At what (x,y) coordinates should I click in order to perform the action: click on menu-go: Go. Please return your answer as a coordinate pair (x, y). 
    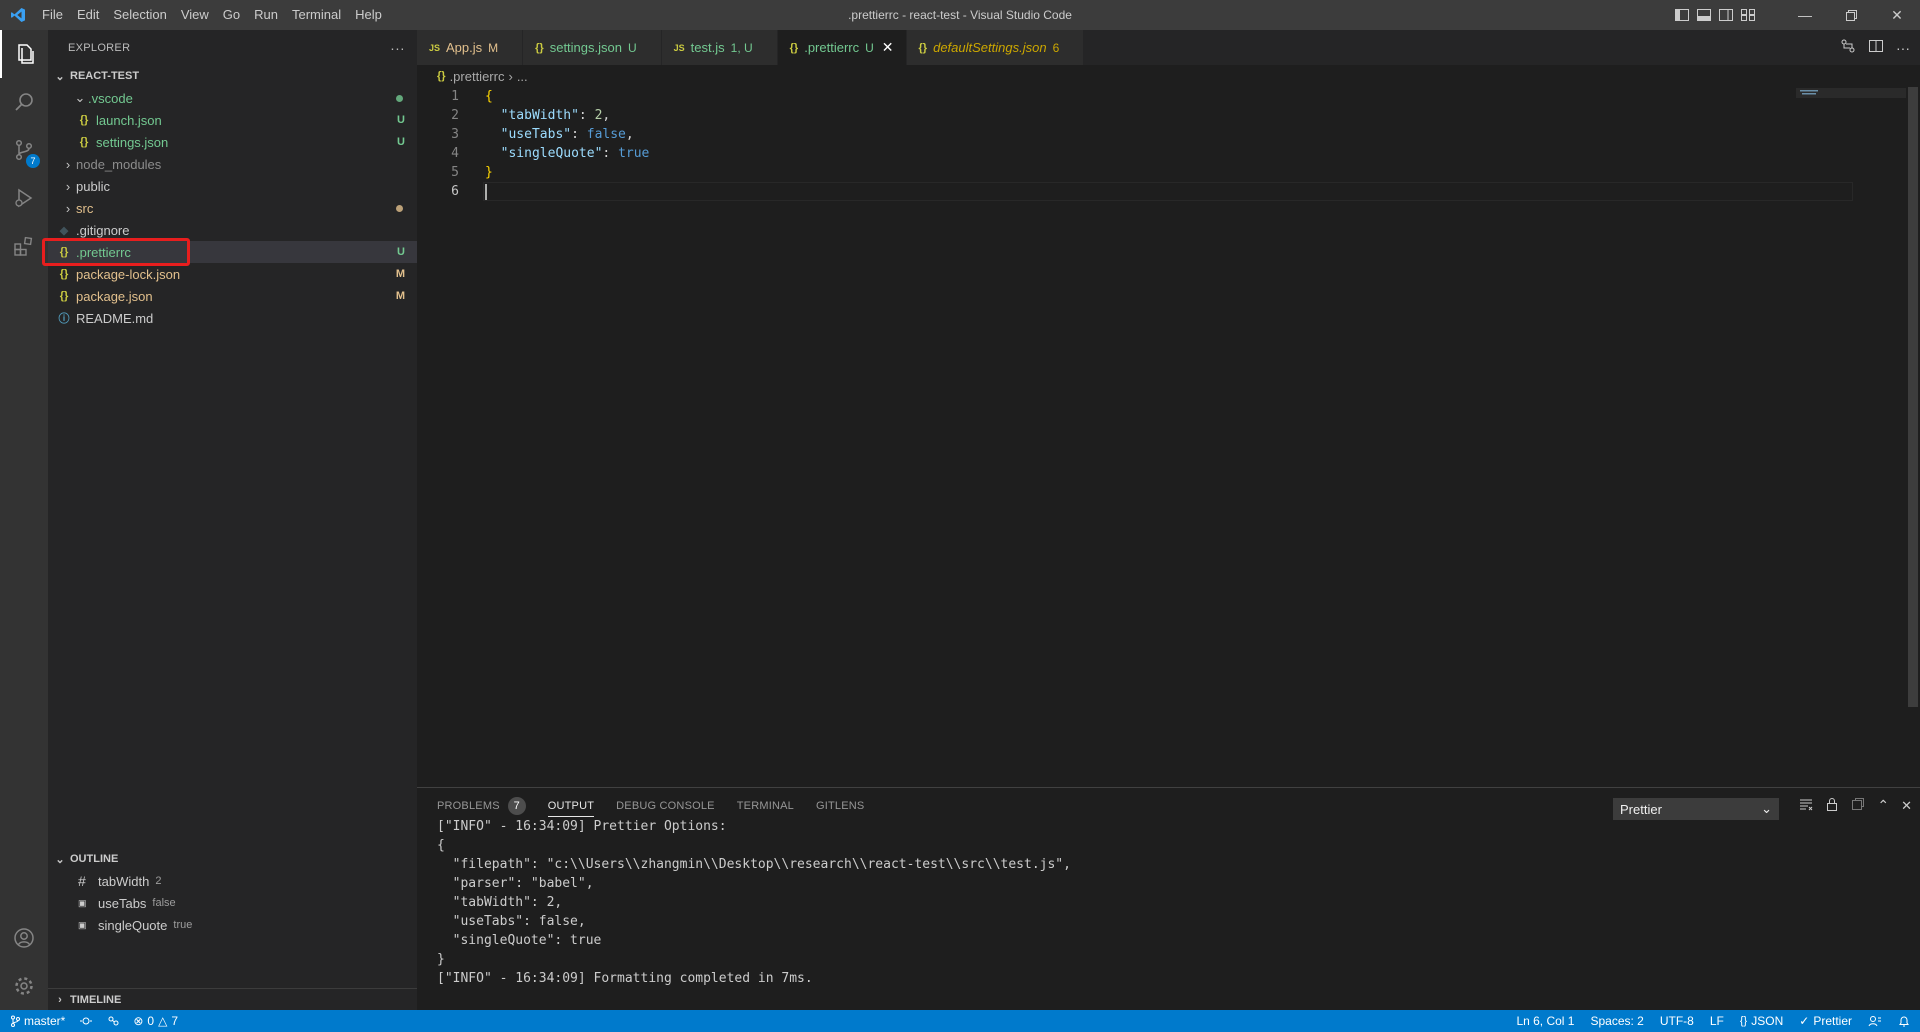
    Looking at the image, I should click on (231, 15).